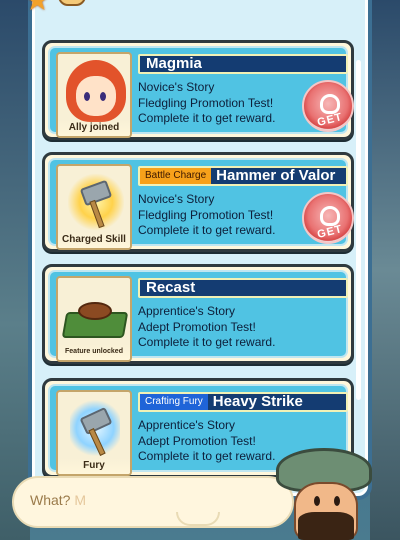  I want to click on npc-character-avatar, so click(328, 494).